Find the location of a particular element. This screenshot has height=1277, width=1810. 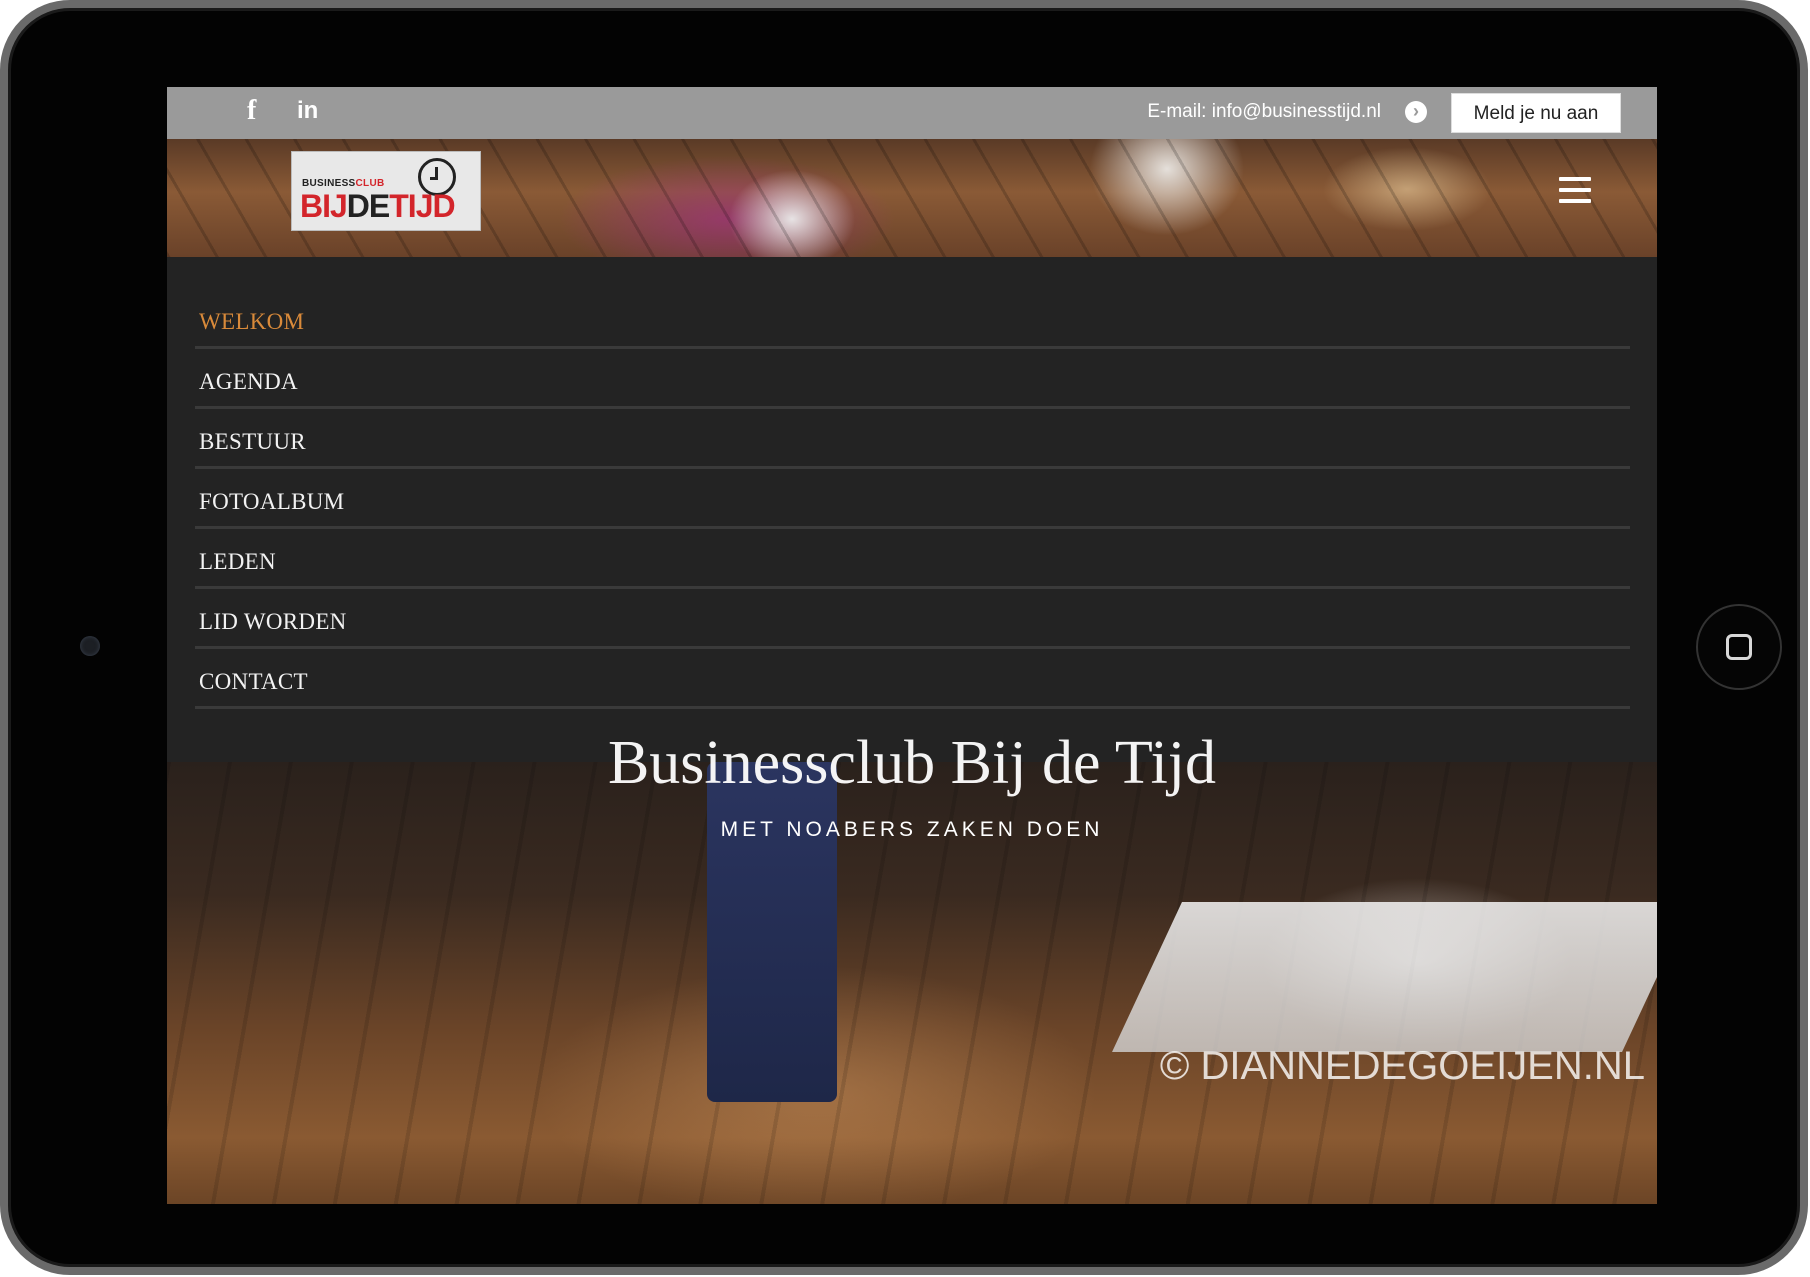

nav-item-contact: CONTACT is located at coordinates (912, 680).